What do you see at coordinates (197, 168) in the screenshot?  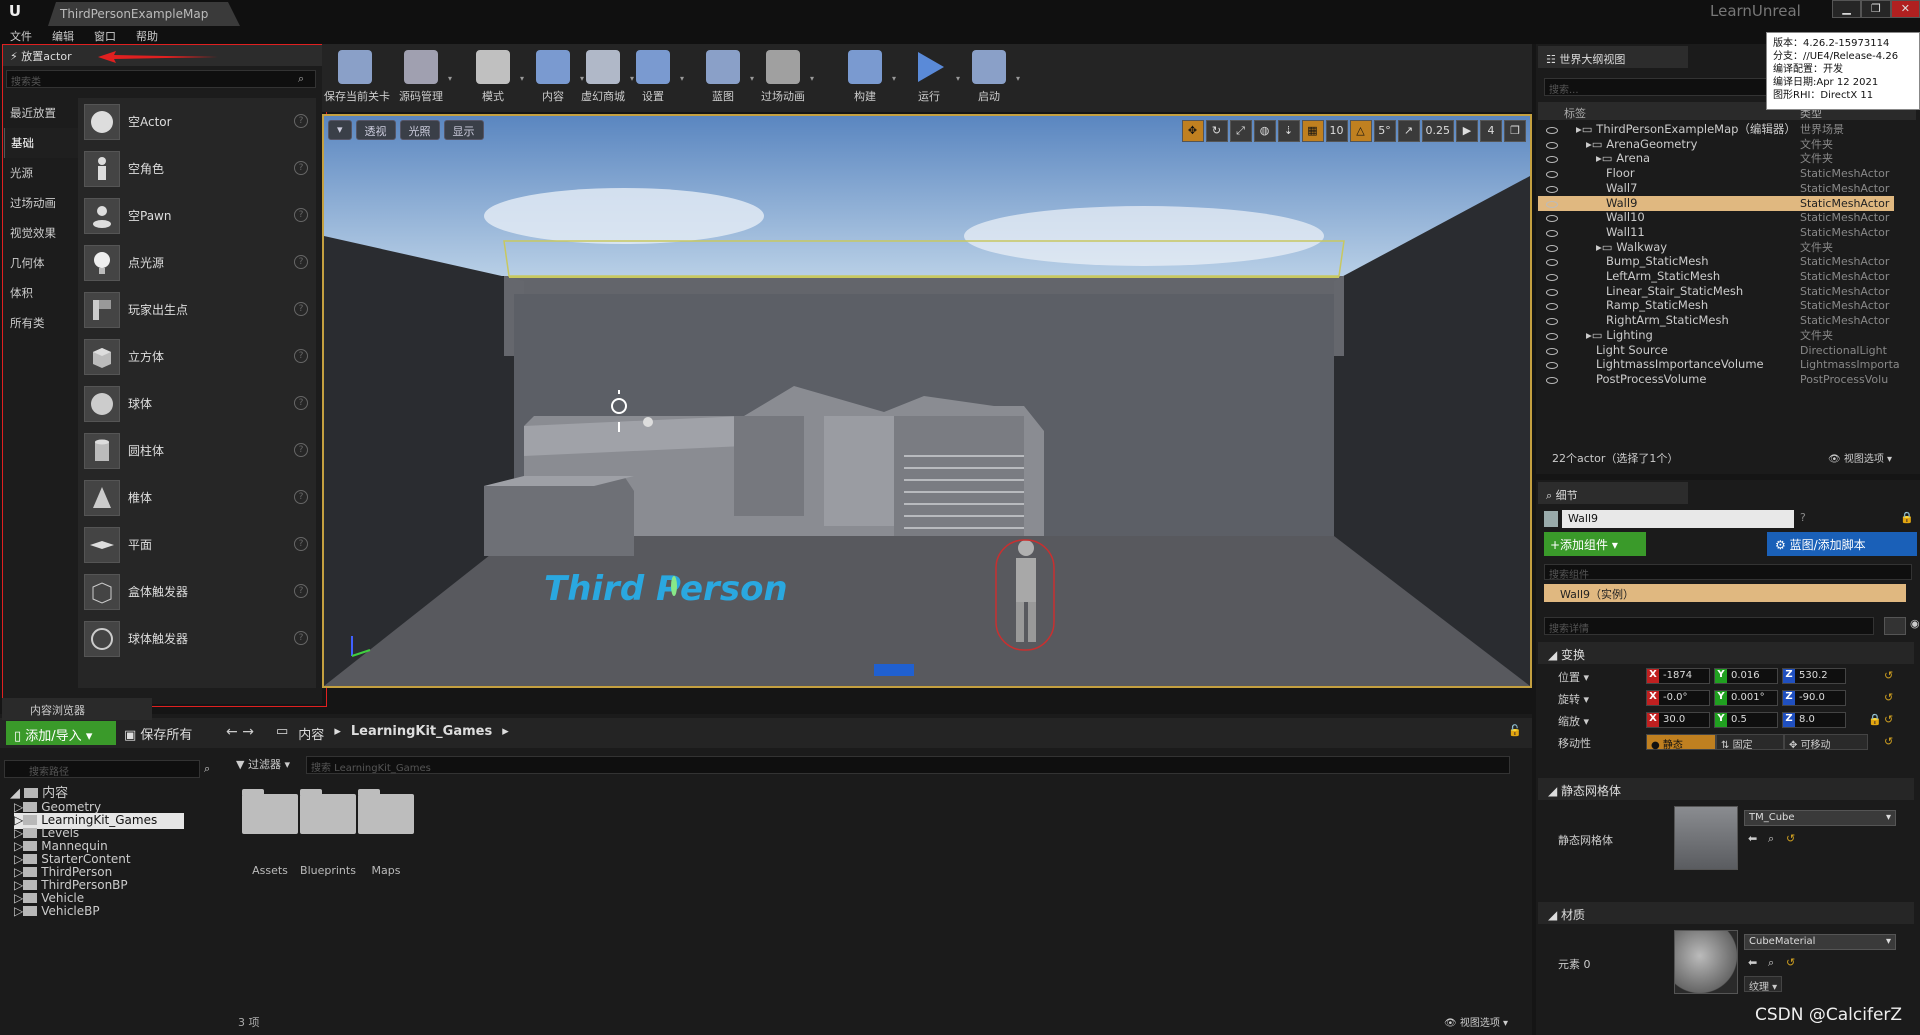 I see `actor-item-empty-character: 空角色?` at bounding box center [197, 168].